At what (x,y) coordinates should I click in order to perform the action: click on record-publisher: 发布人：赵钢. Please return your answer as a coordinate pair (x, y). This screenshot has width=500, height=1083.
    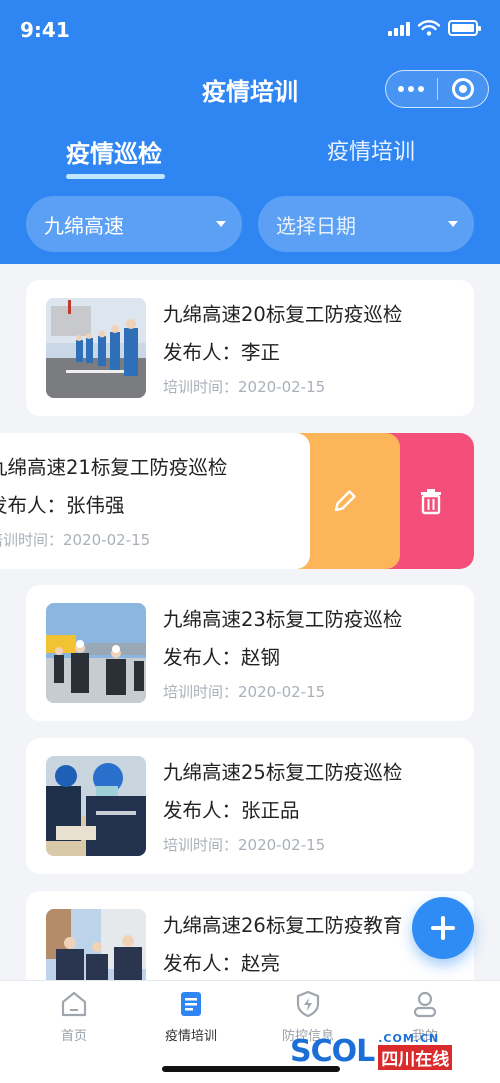
    Looking at the image, I should click on (222, 657).